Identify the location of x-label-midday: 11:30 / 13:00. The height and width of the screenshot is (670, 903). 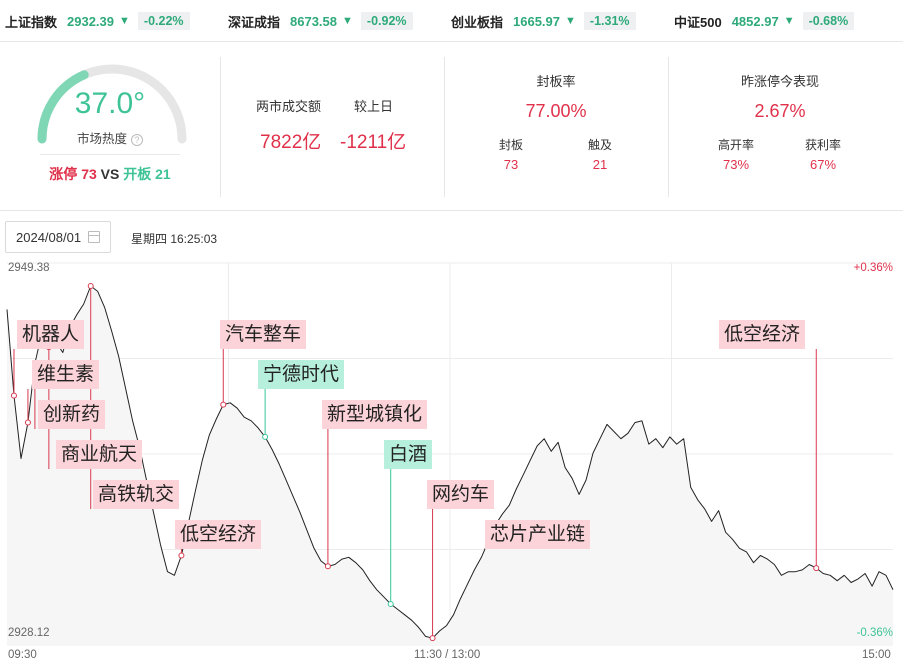
(447, 655).